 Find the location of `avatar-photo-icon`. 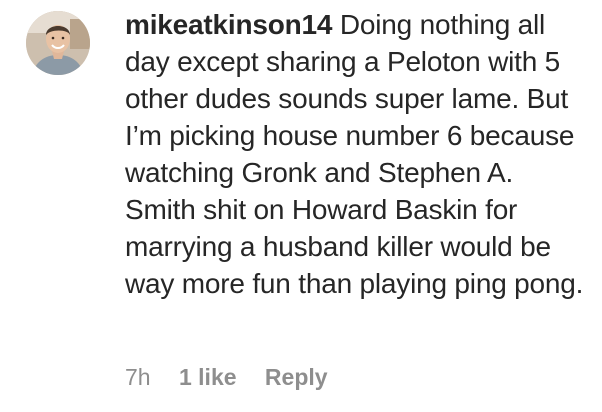

avatar-photo-icon is located at coordinates (58, 43).